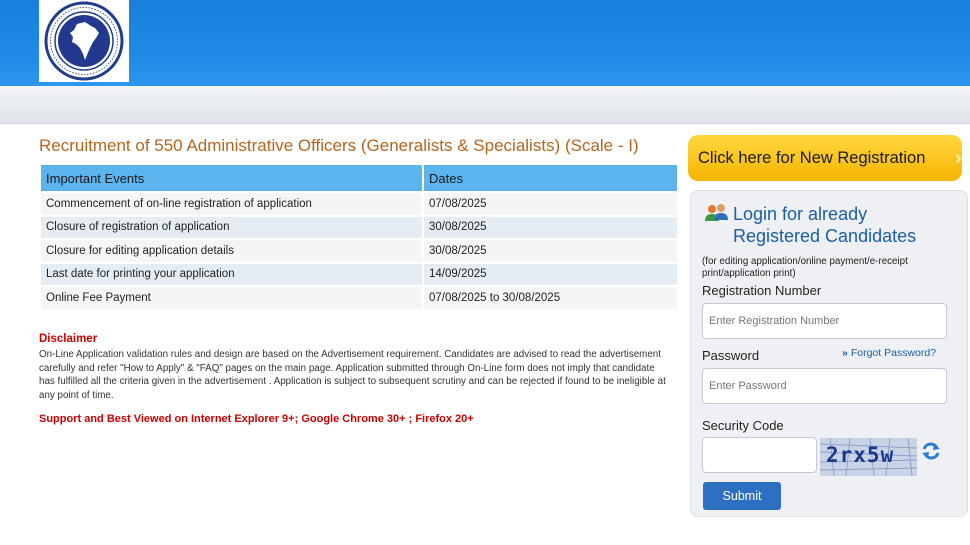  What do you see at coordinates (231, 298) in the screenshot?
I see `event-name: Online Fee Payment` at bounding box center [231, 298].